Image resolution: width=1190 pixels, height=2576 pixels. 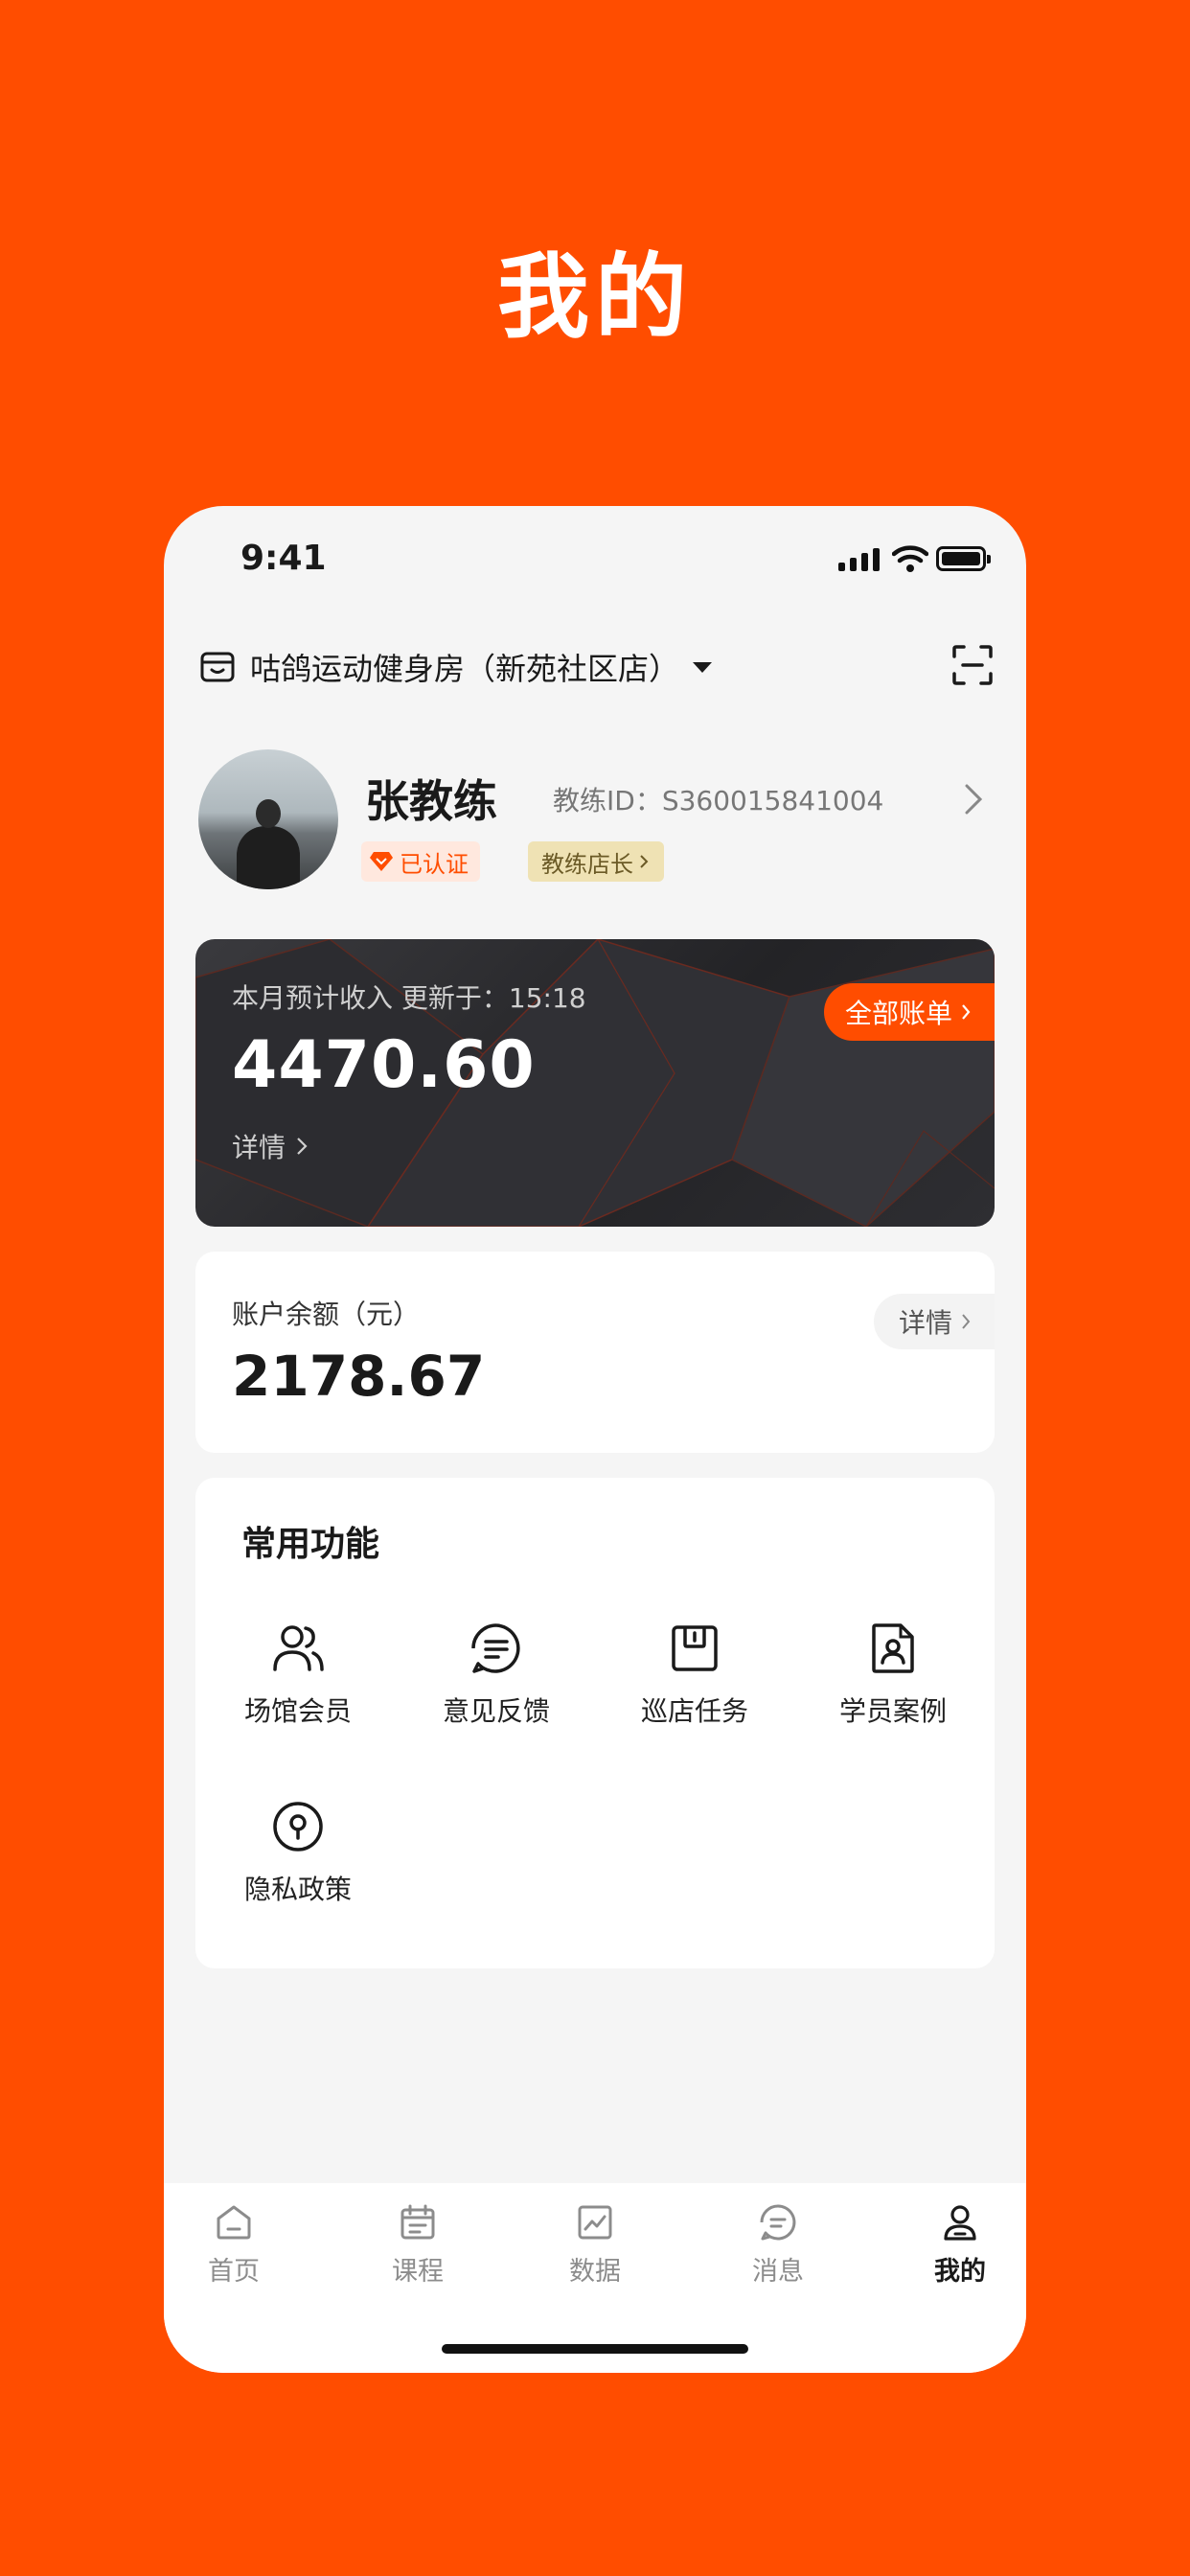 I want to click on wifi-icon, so click(x=910, y=558).